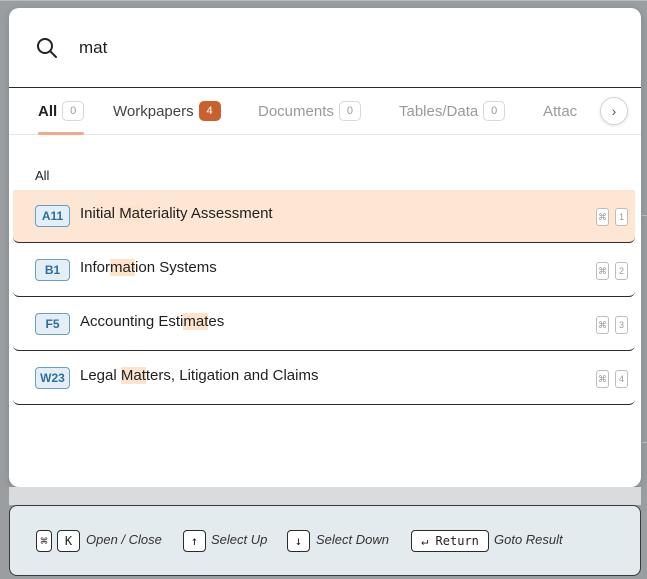 The width and height of the screenshot is (647, 579). I want to click on section-label: All, so click(42, 175).